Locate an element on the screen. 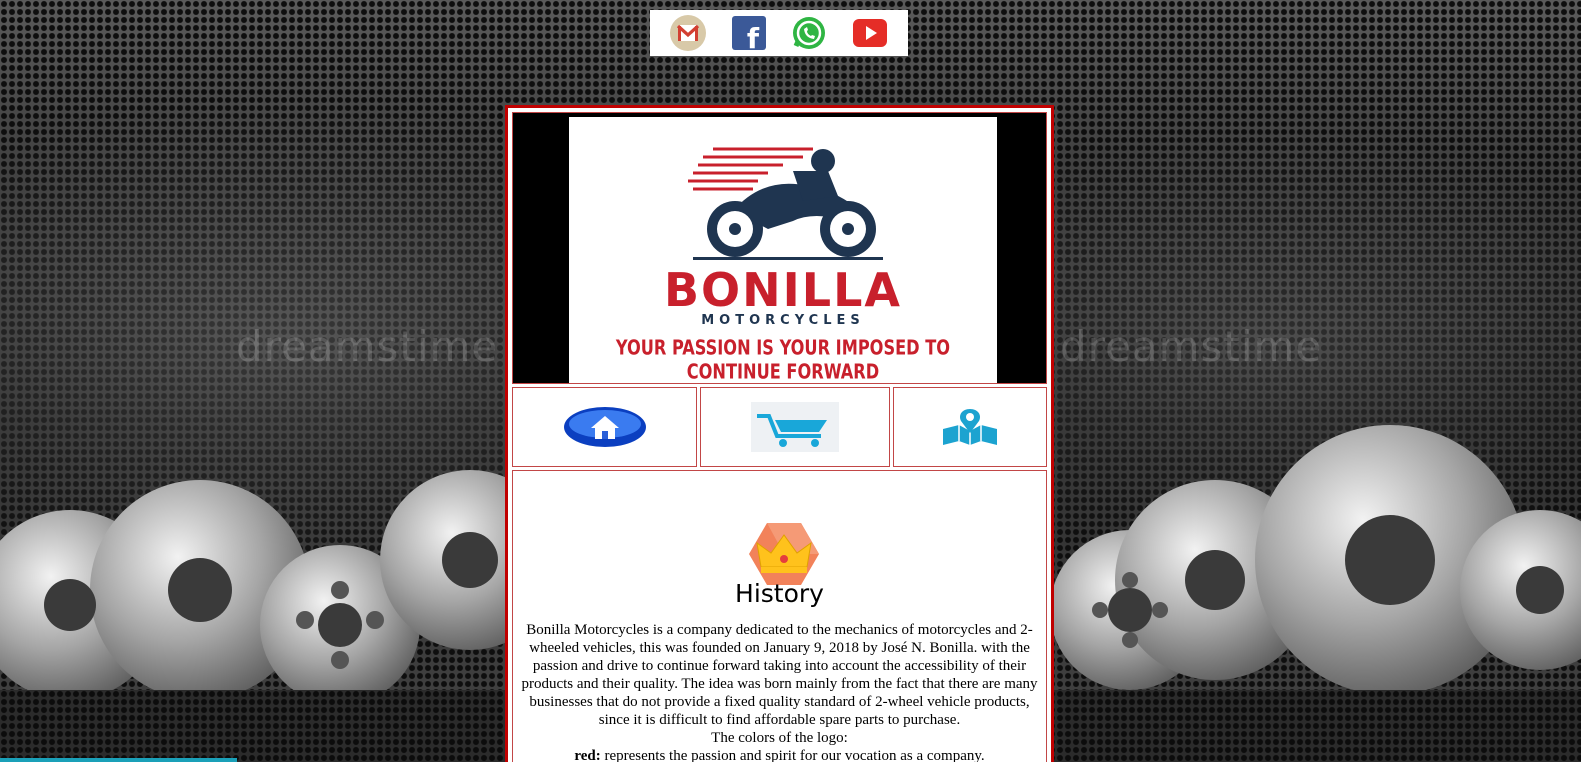 This screenshot has height=762, width=1581. gmail-icon is located at coordinates (688, 33).